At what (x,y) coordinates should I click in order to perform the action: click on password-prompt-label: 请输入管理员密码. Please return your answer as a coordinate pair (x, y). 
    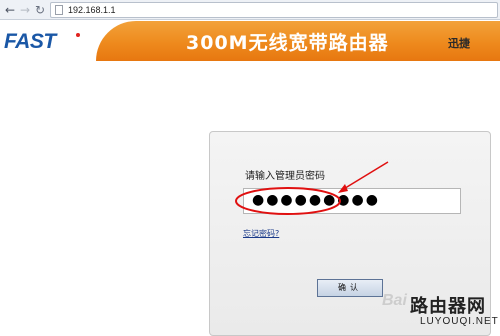
    Looking at the image, I should click on (285, 176).